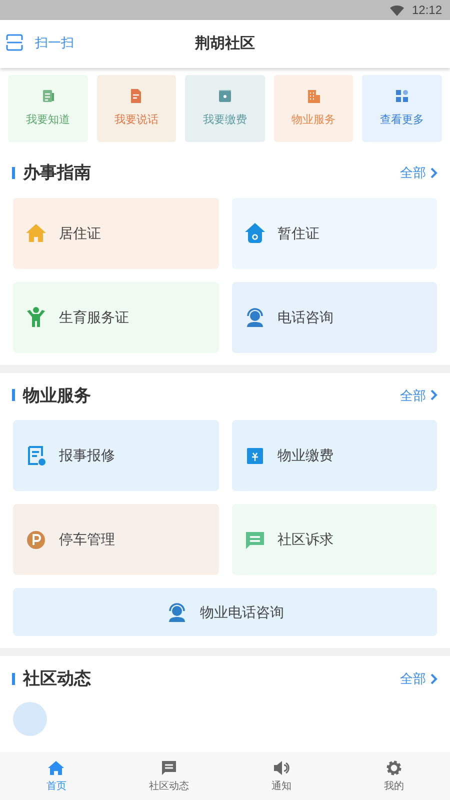  What do you see at coordinates (334, 233) in the screenshot?
I see `service-card: 暂住证` at bounding box center [334, 233].